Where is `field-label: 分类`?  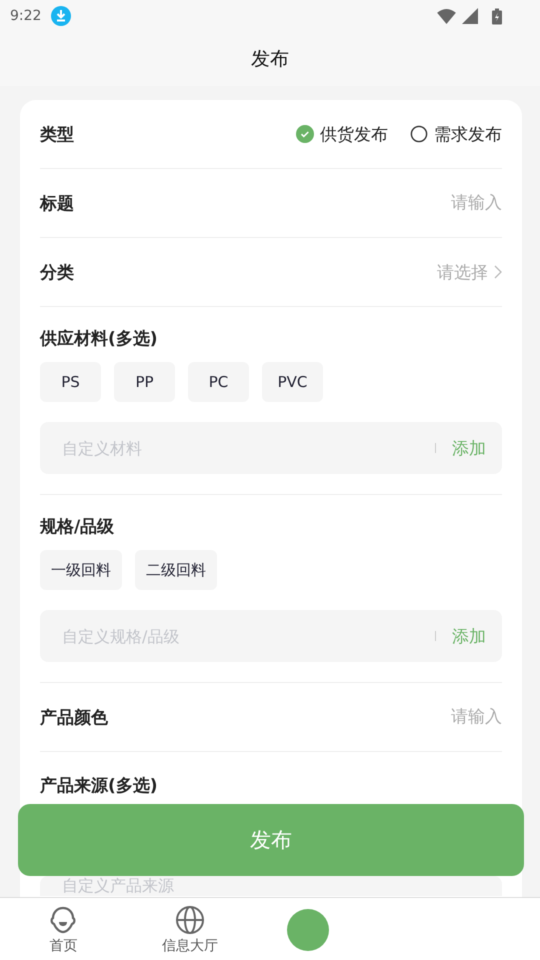 field-label: 分类 is located at coordinates (57, 273).